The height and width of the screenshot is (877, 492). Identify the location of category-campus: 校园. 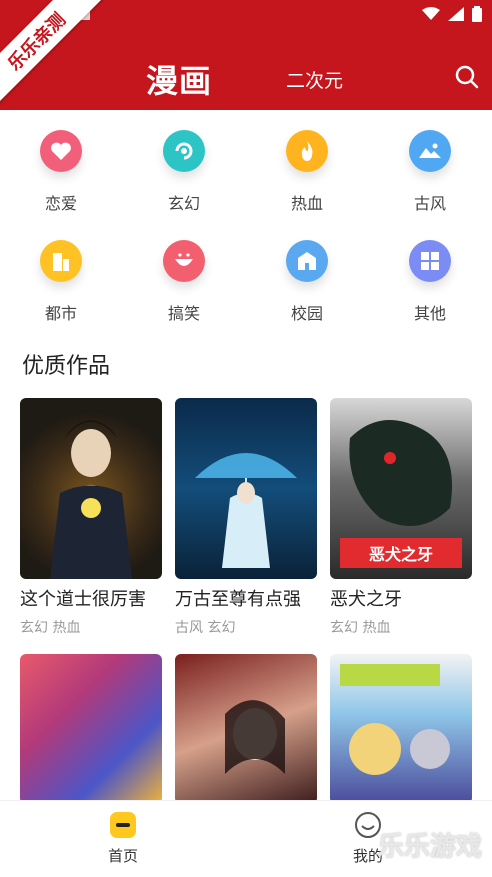
(307, 282).